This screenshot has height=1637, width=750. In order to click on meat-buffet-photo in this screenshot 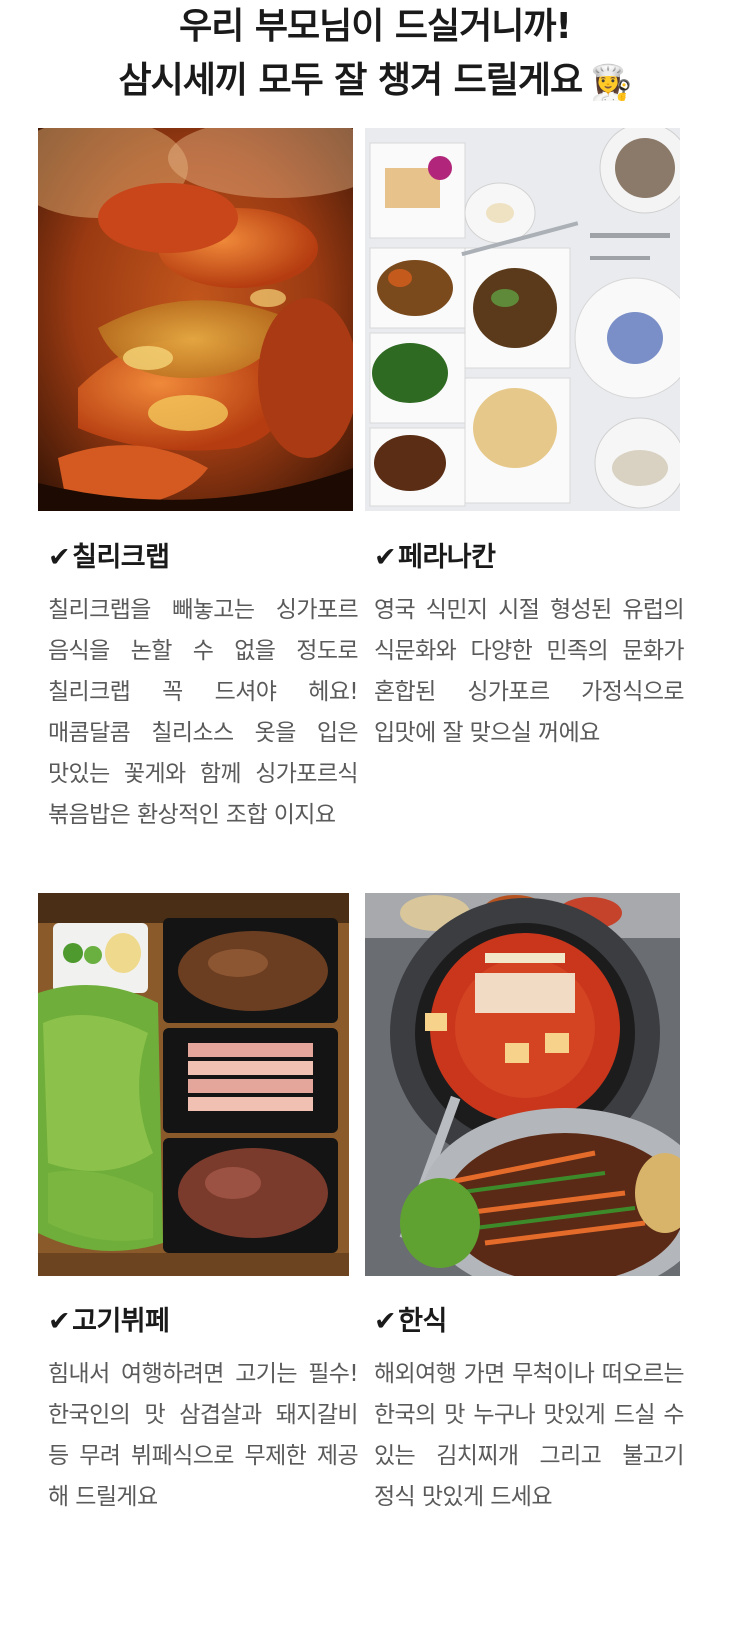, I will do `click(193, 1084)`.